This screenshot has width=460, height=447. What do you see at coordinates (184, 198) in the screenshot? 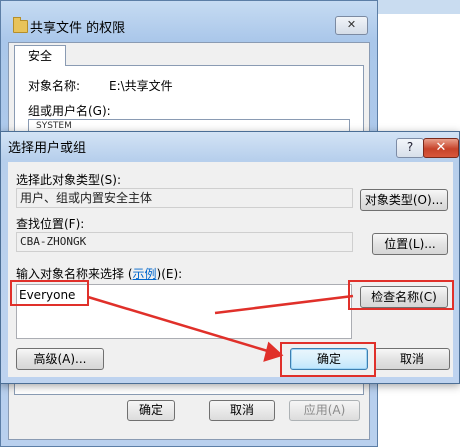
I see `object-type-field: 用户、组或内置安全主体` at bounding box center [184, 198].